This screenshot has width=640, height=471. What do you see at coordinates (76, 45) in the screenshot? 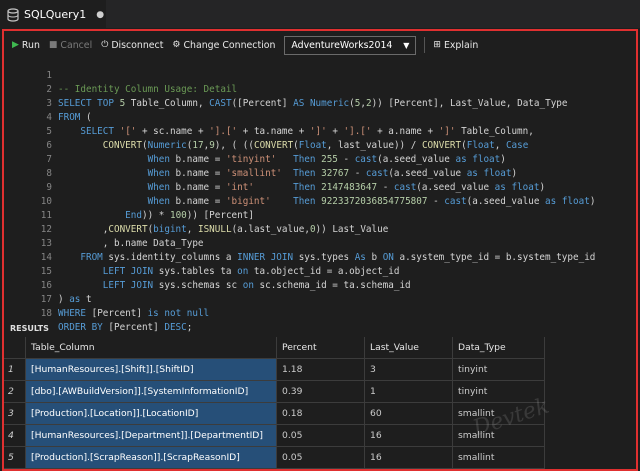
I see `cancel-label: Cancel` at bounding box center [76, 45].